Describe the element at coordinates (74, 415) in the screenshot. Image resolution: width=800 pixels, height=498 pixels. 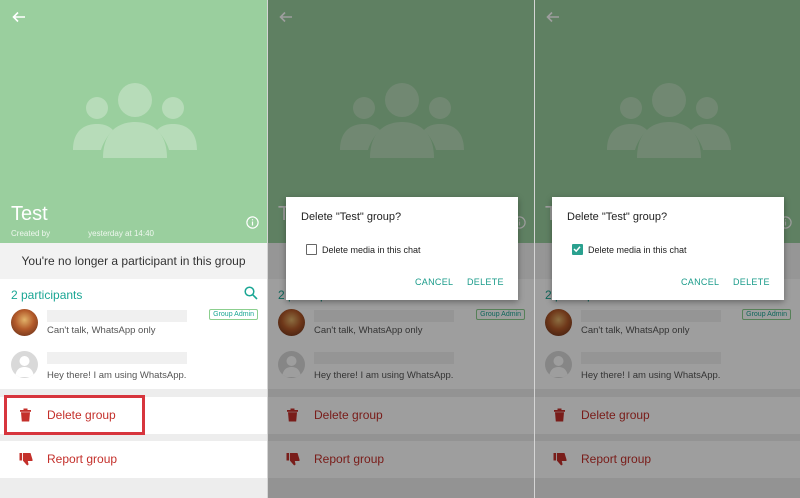
I see `delete-group-highlight` at that location.